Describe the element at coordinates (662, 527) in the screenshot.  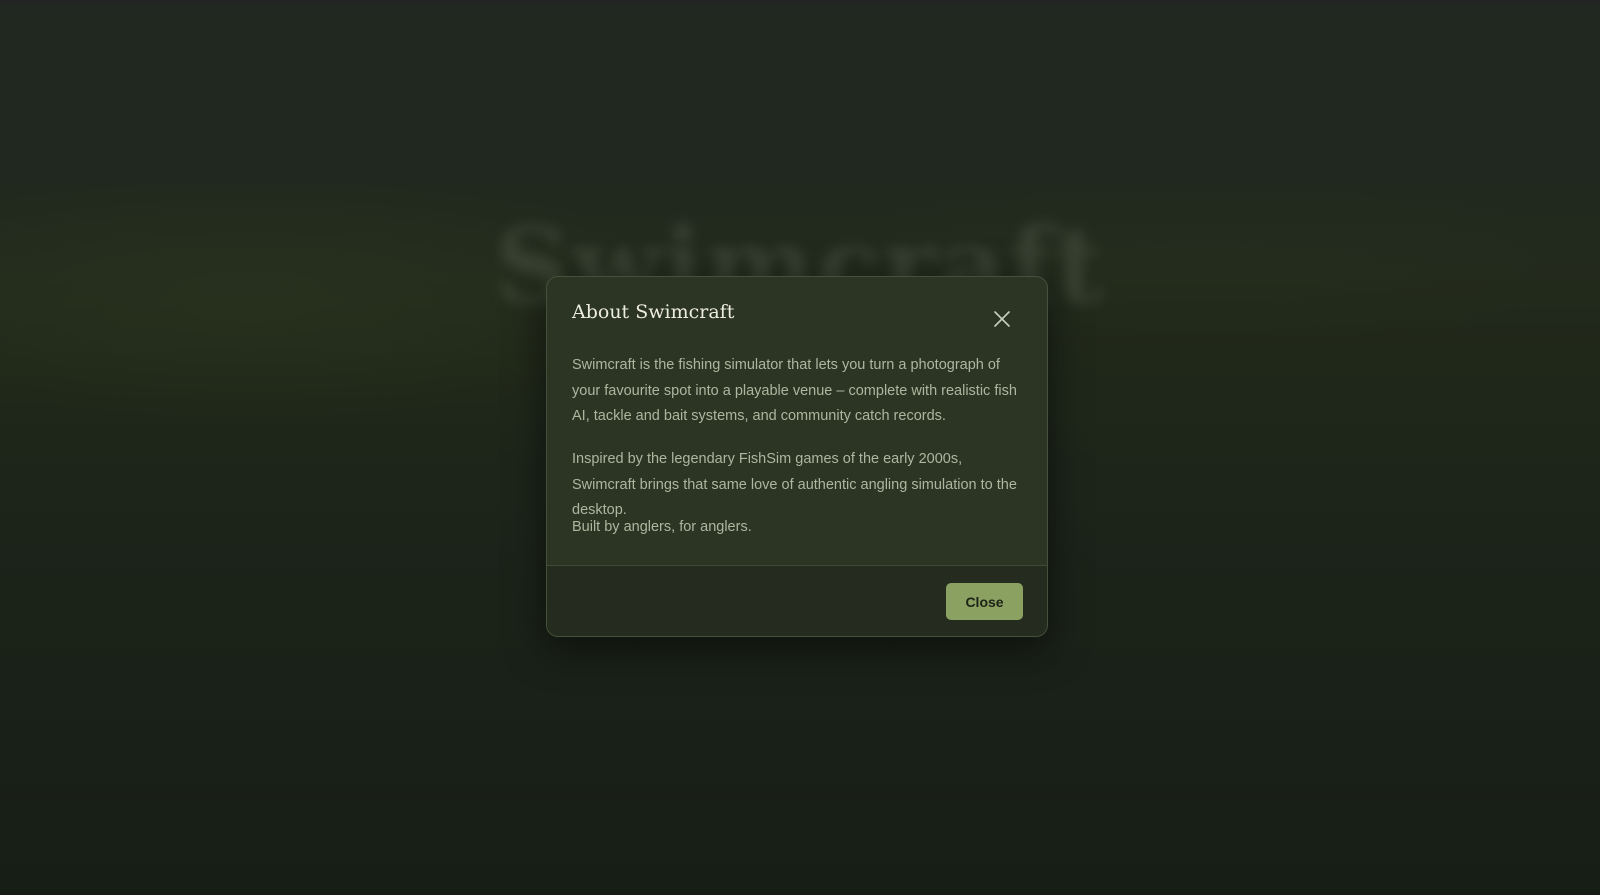
I see `dialog-paragraph-tagline: Built by anglers, for anglers.` at that location.